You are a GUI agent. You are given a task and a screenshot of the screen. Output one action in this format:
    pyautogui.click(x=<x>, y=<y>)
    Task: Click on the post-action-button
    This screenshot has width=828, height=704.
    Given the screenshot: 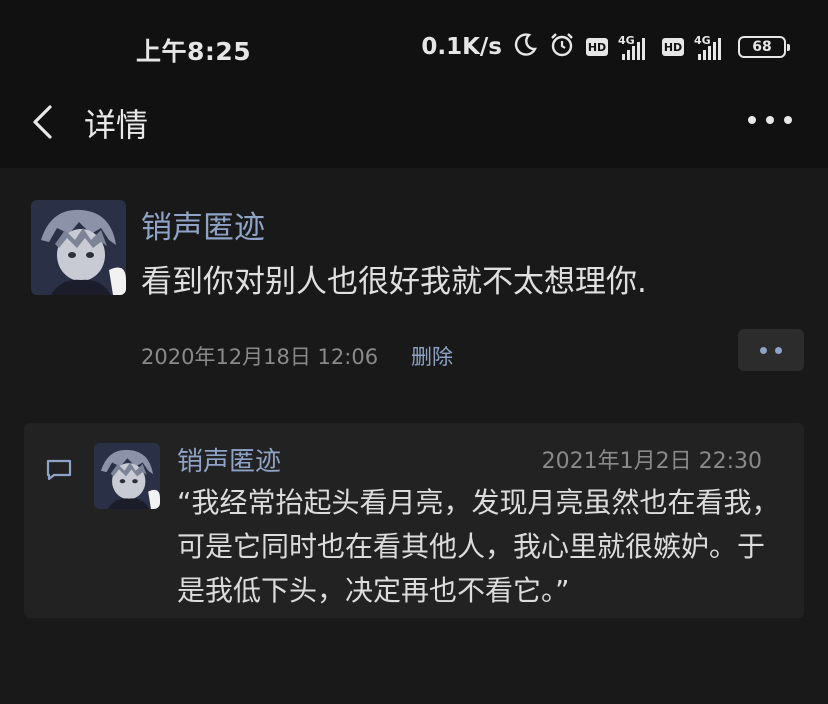 What is the action you would take?
    pyautogui.click(x=771, y=350)
    